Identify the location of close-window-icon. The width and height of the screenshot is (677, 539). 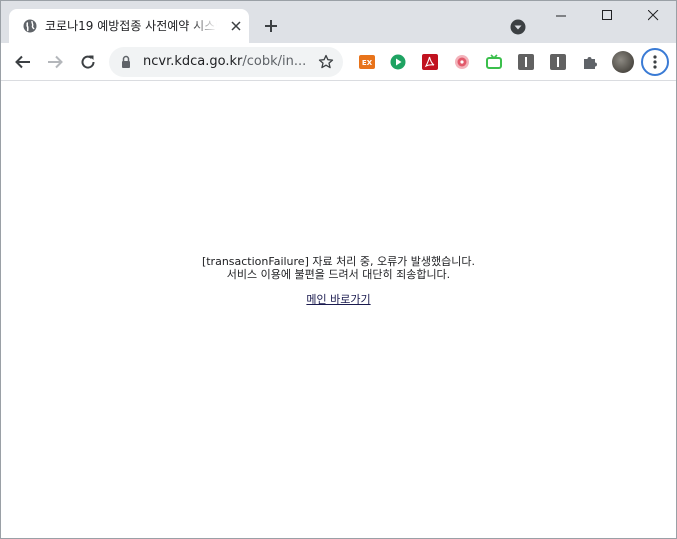
(653, 15).